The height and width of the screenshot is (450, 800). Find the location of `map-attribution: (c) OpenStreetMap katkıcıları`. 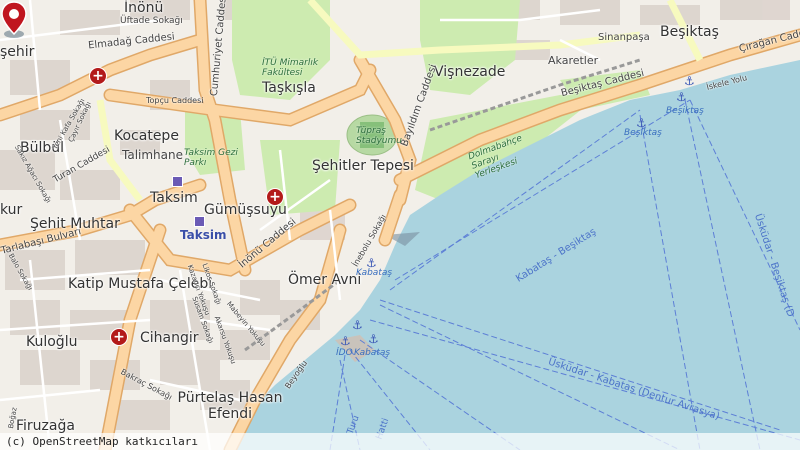

map-attribution: (c) OpenStreetMap katkıcıları is located at coordinates (400, 441).